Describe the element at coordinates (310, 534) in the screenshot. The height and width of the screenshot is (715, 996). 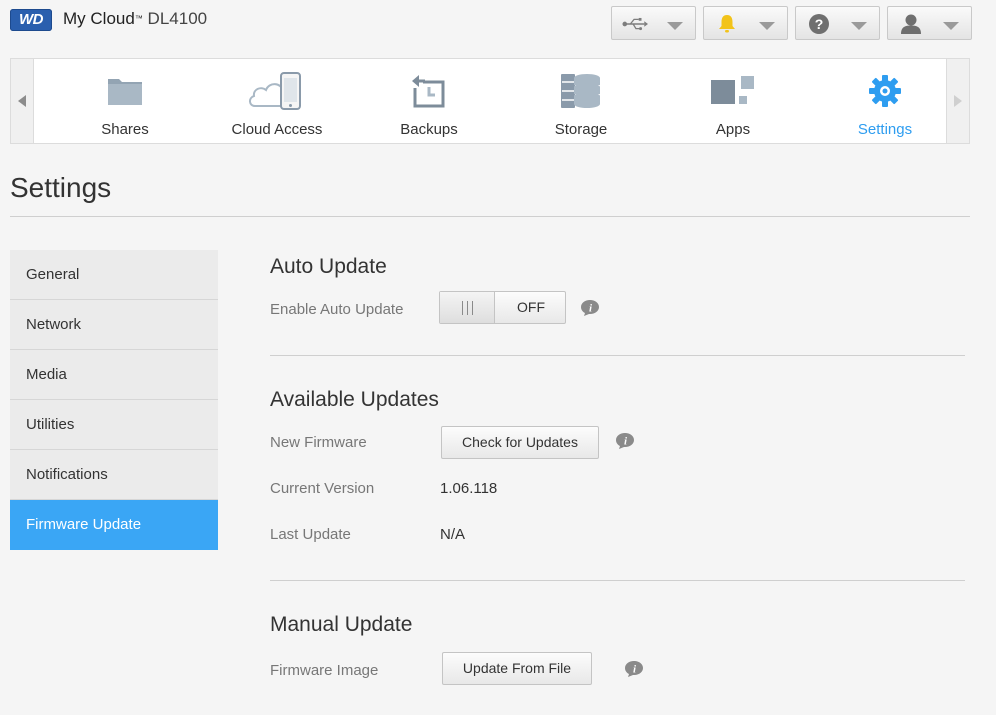
I see `last-update-label: Last Update` at that location.